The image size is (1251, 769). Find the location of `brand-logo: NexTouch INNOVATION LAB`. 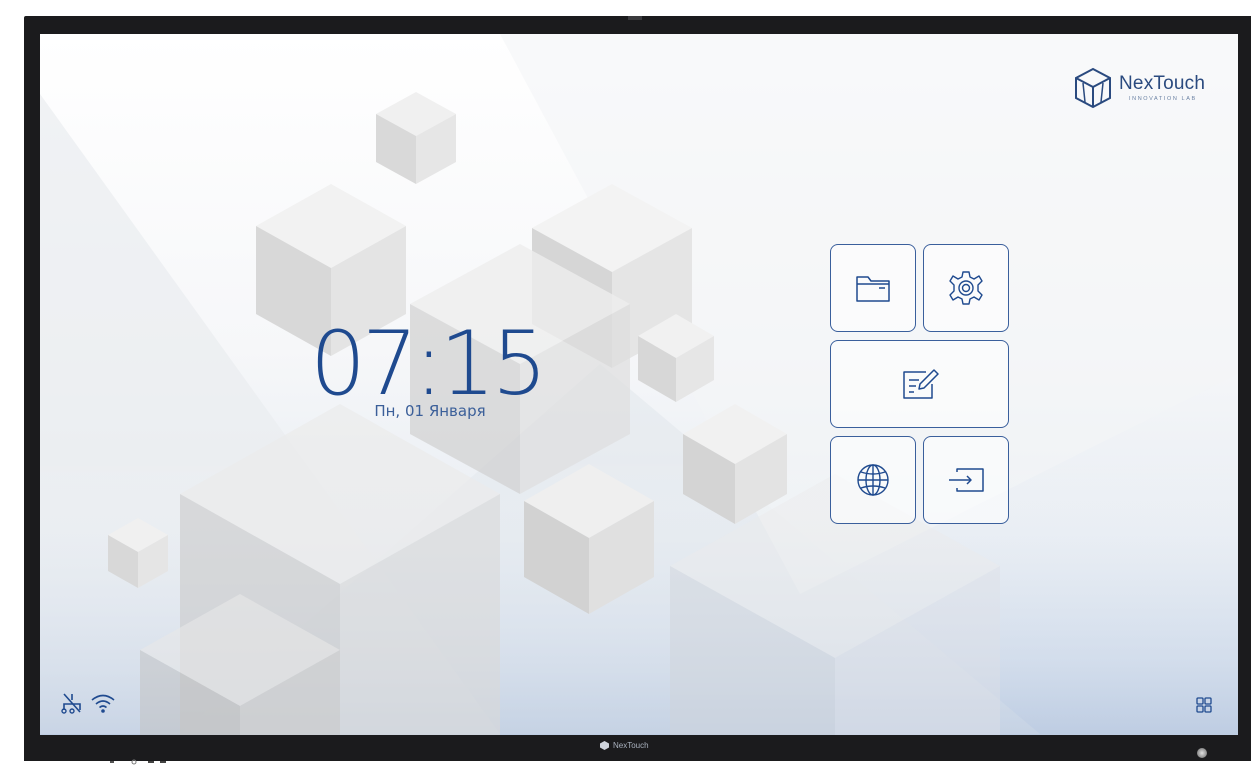

brand-logo: NexTouch INNOVATION LAB is located at coordinates (1139, 88).